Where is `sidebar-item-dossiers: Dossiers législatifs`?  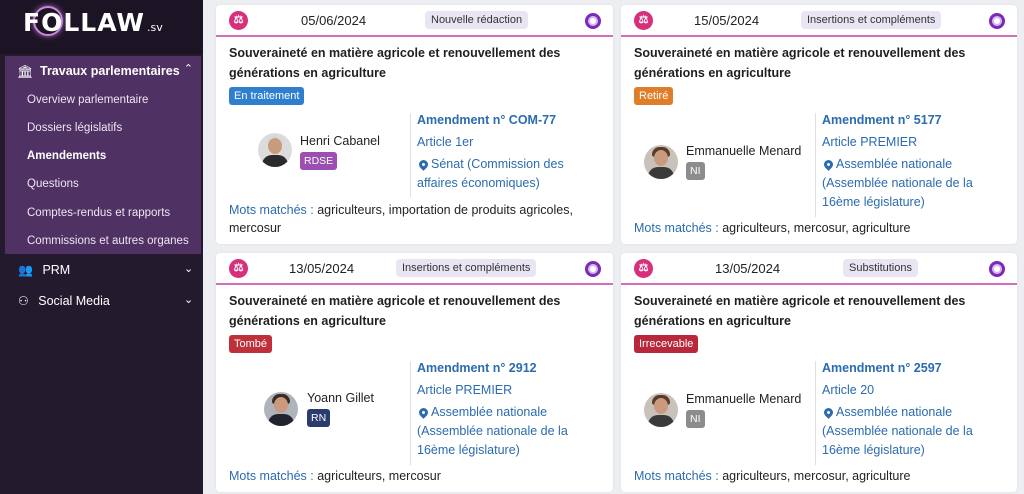 sidebar-item-dossiers: Dossiers législatifs is located at coordinates (74, 128).